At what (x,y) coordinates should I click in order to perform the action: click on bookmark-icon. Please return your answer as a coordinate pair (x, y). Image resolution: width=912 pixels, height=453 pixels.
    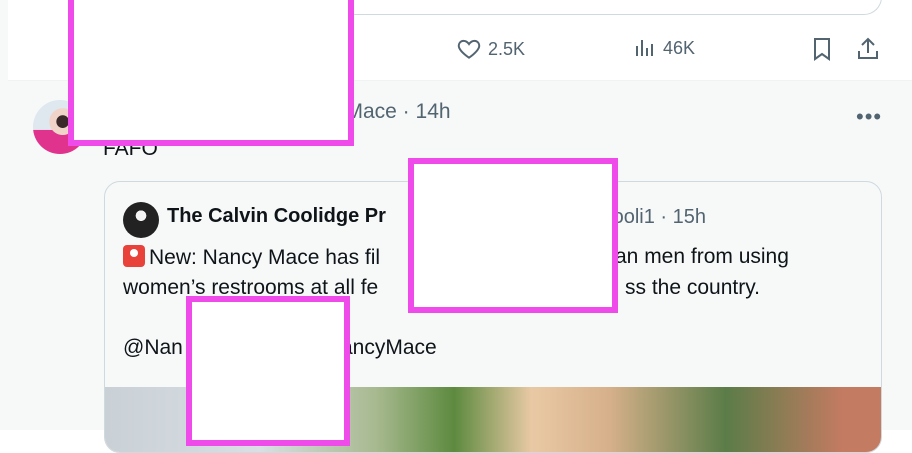
    Looking at the image, I should click on (822, 49).